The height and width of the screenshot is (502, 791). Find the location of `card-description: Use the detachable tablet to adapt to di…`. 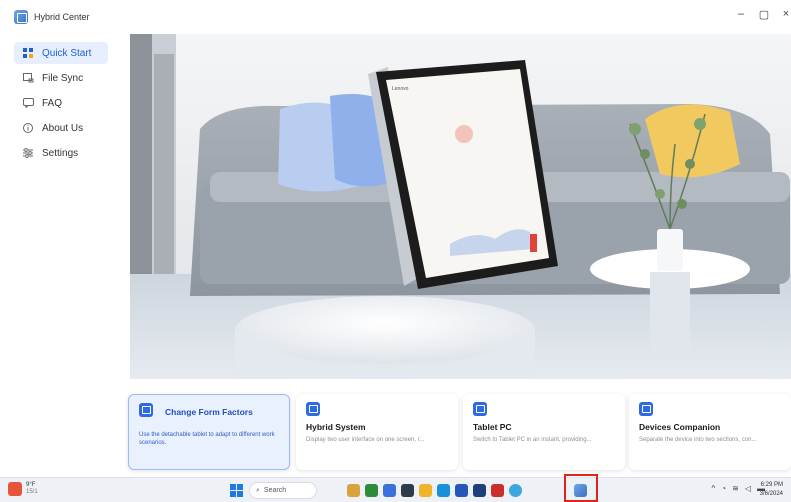

card-description: Use the detachable tablet to adapt to di… is located at coordinates (207, 439).